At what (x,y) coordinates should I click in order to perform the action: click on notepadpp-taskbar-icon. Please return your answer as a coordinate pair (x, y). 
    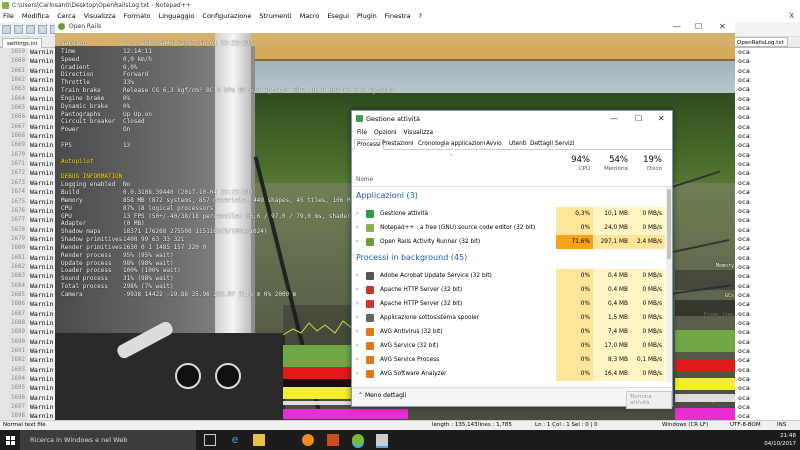
    Looking at the image, I should click on (382, 440).